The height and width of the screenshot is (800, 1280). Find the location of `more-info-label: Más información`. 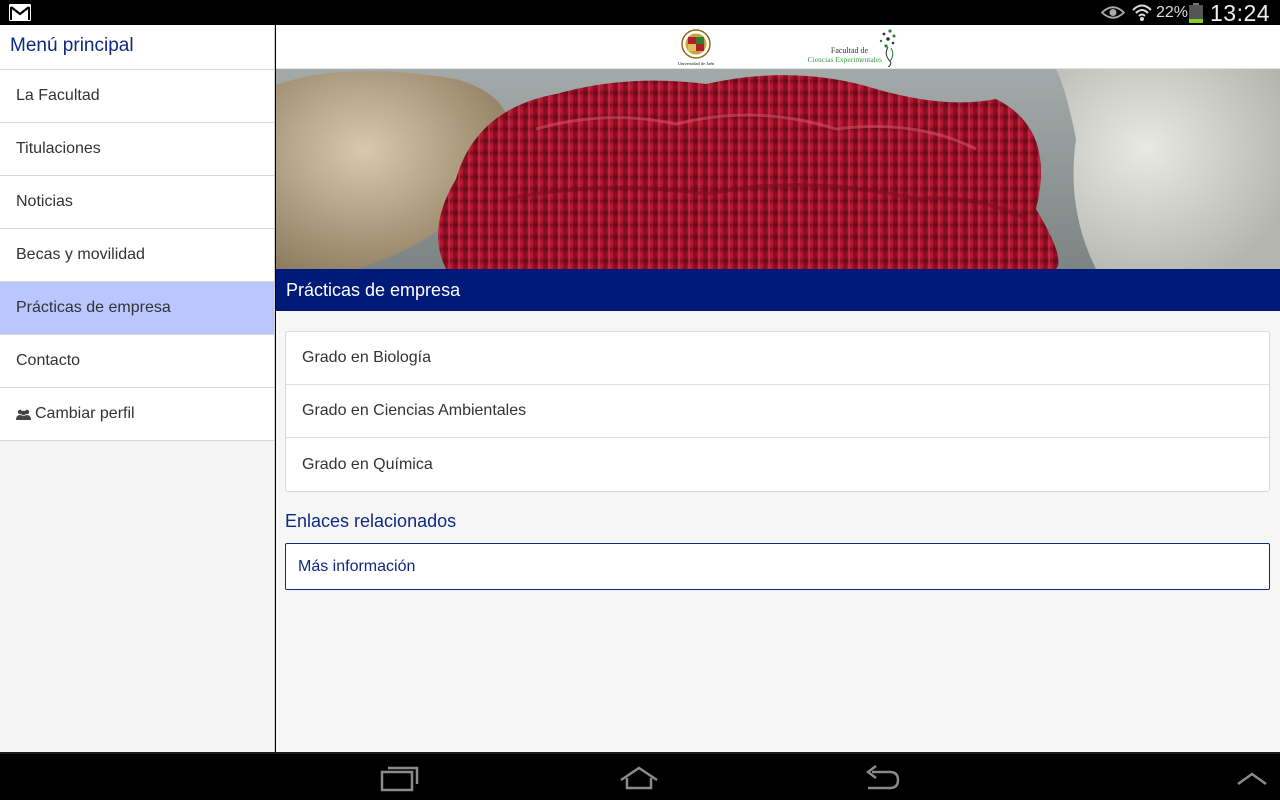

more-info-label: Más información is located at coordinates (357, 566).